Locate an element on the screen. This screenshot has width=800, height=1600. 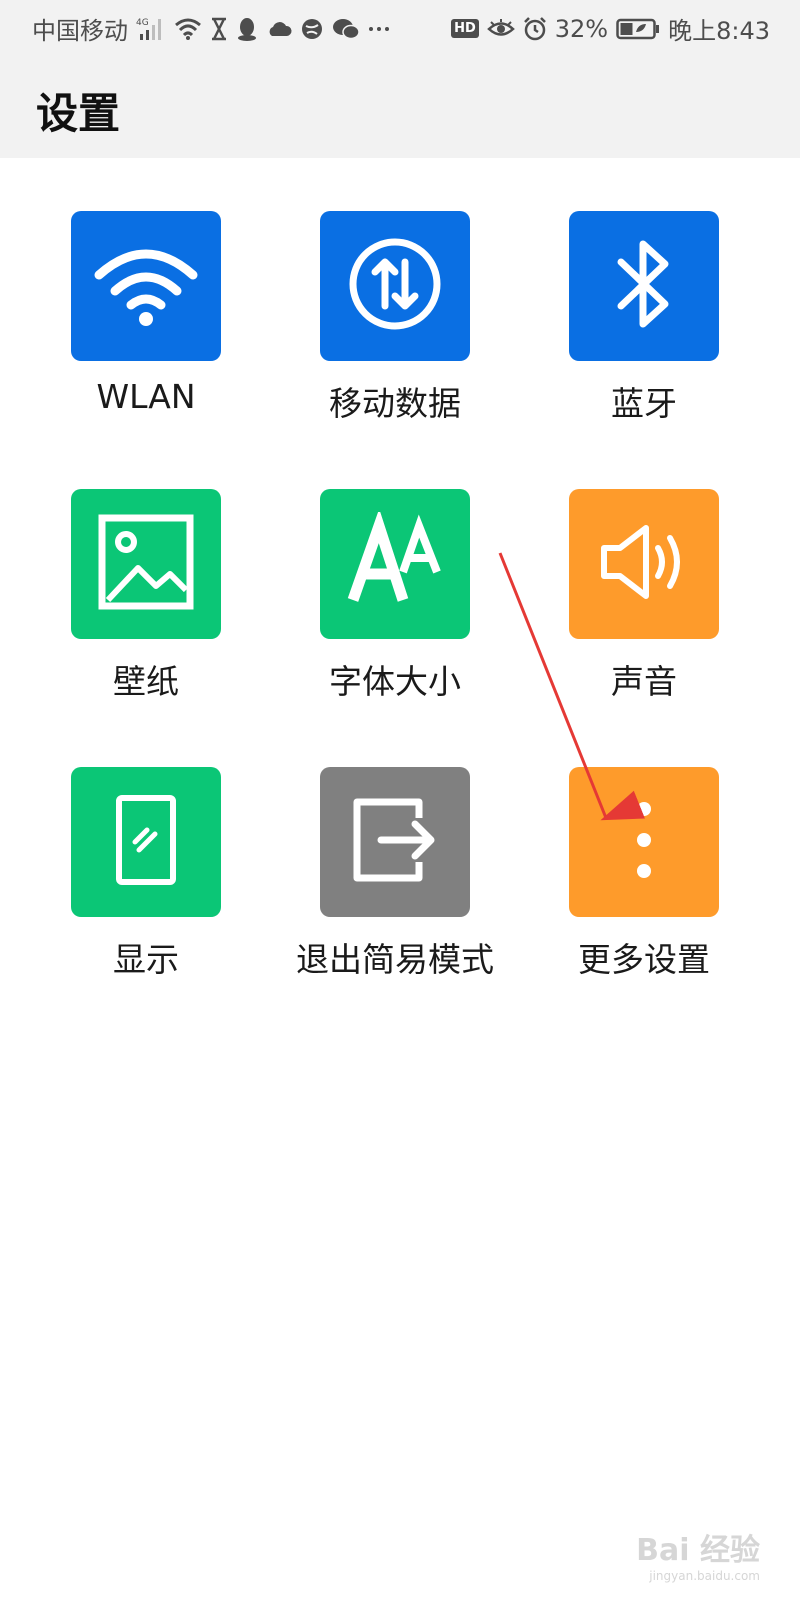
watermark-subtext: jingyan.baidu.com is located at coordinates (704, 1576).